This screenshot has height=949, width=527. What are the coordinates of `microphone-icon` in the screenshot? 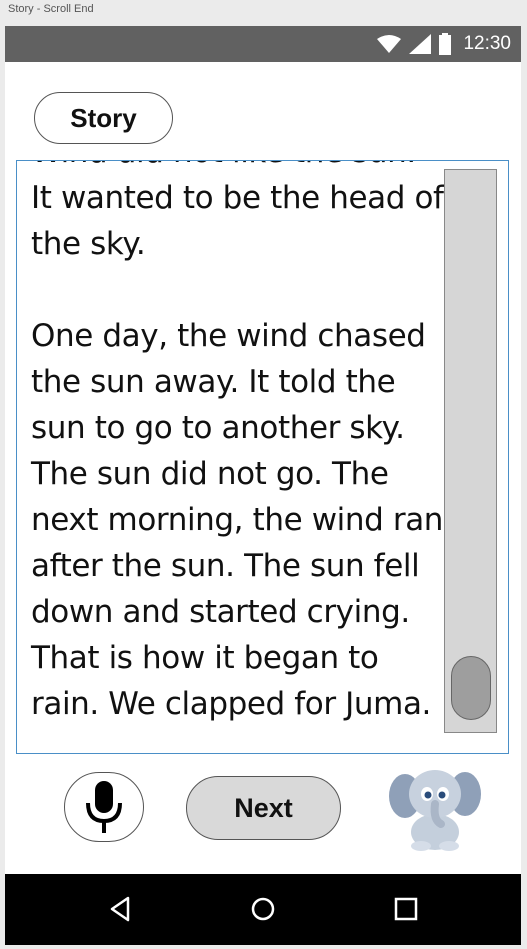 It's located at (104, 807).